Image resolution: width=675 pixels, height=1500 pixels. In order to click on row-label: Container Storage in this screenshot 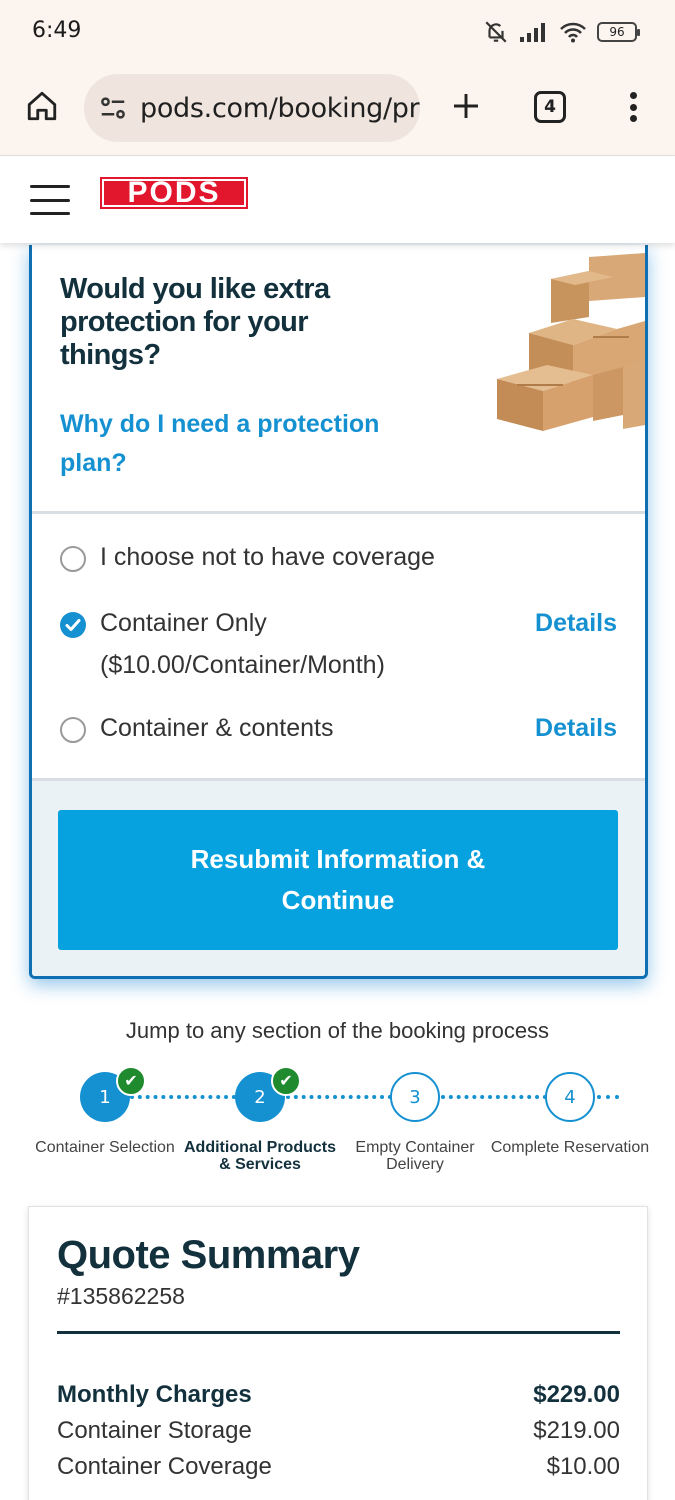, I will do `click(154, 1430)`.